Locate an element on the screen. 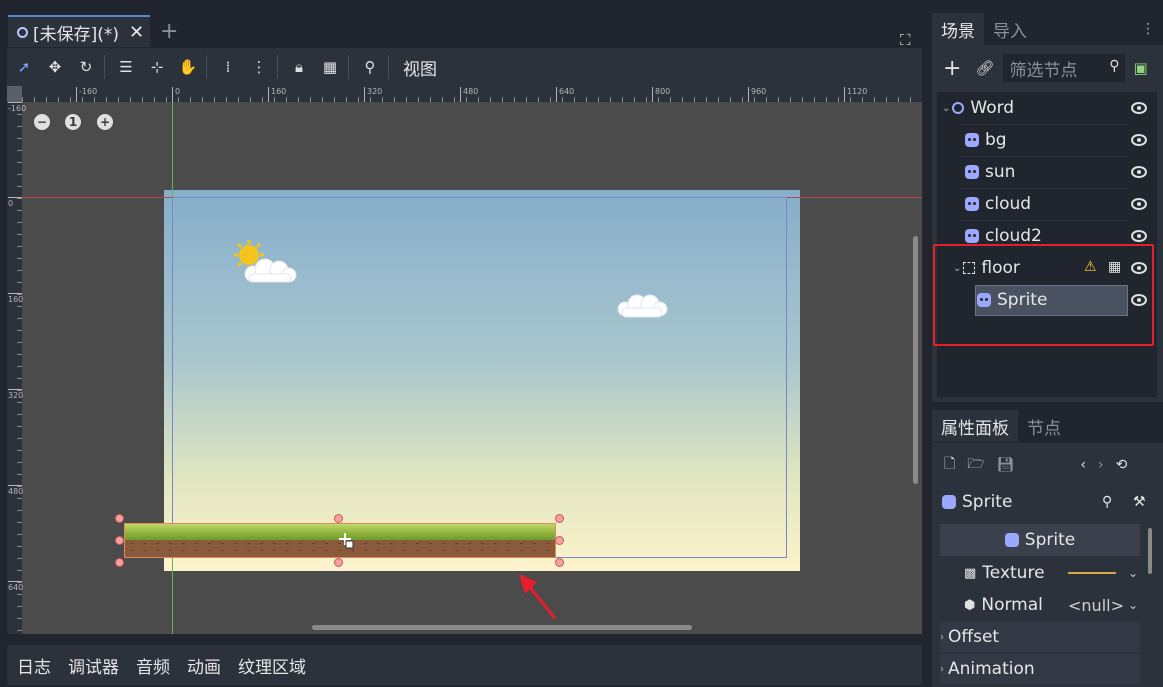  scene-dock-tabs: 场景 导入 ⋮ is located at coordinates (1047, 29).